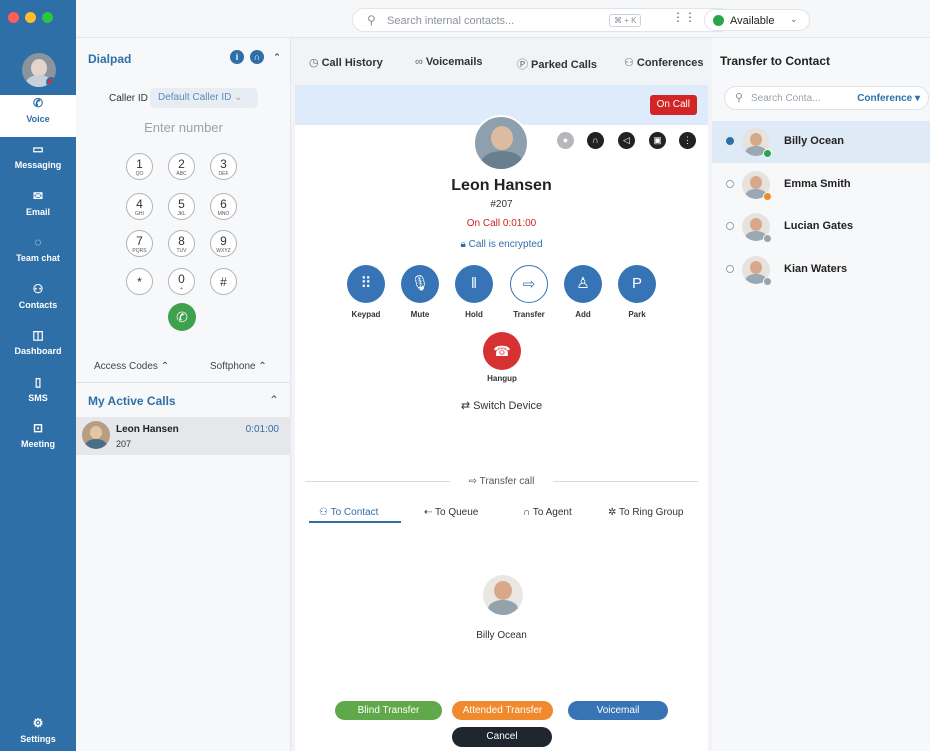 This screenshot has height=751, width=930. I want to click on conference-dropdown: Conference ▾, so click(888, 98).